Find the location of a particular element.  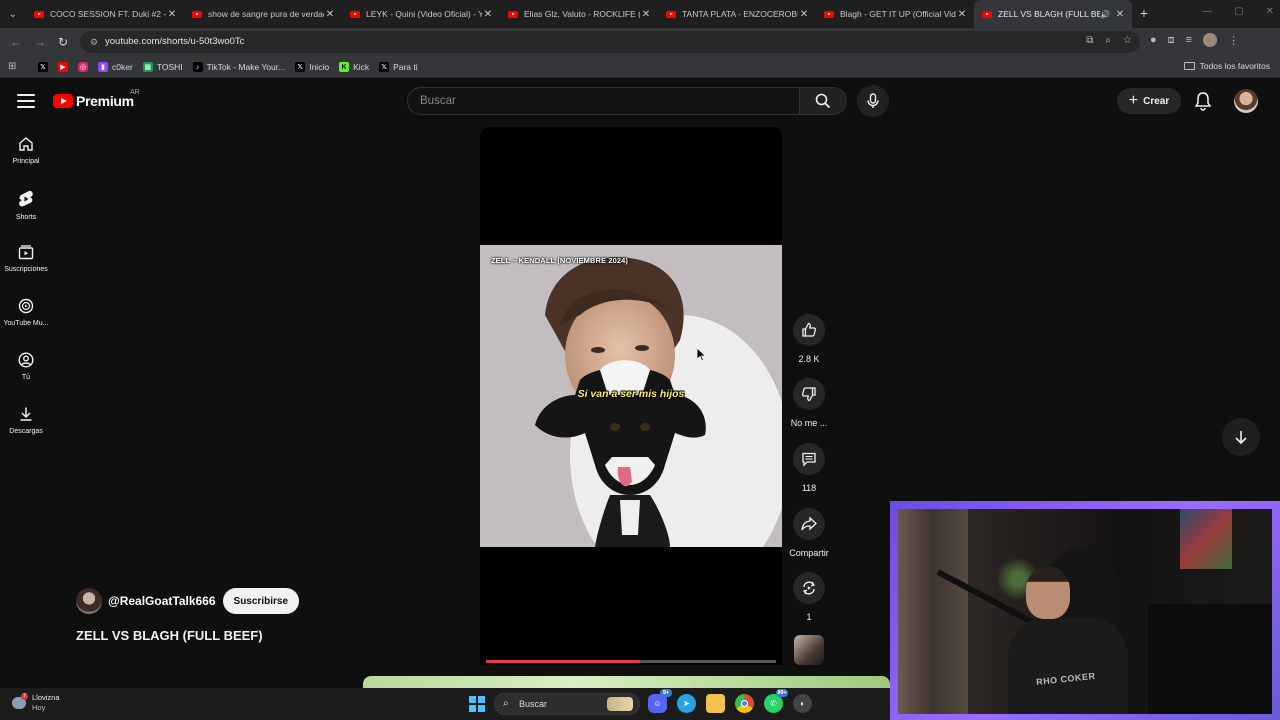

subscribe-button: Suscribirse is located at coordinates (261, 601).